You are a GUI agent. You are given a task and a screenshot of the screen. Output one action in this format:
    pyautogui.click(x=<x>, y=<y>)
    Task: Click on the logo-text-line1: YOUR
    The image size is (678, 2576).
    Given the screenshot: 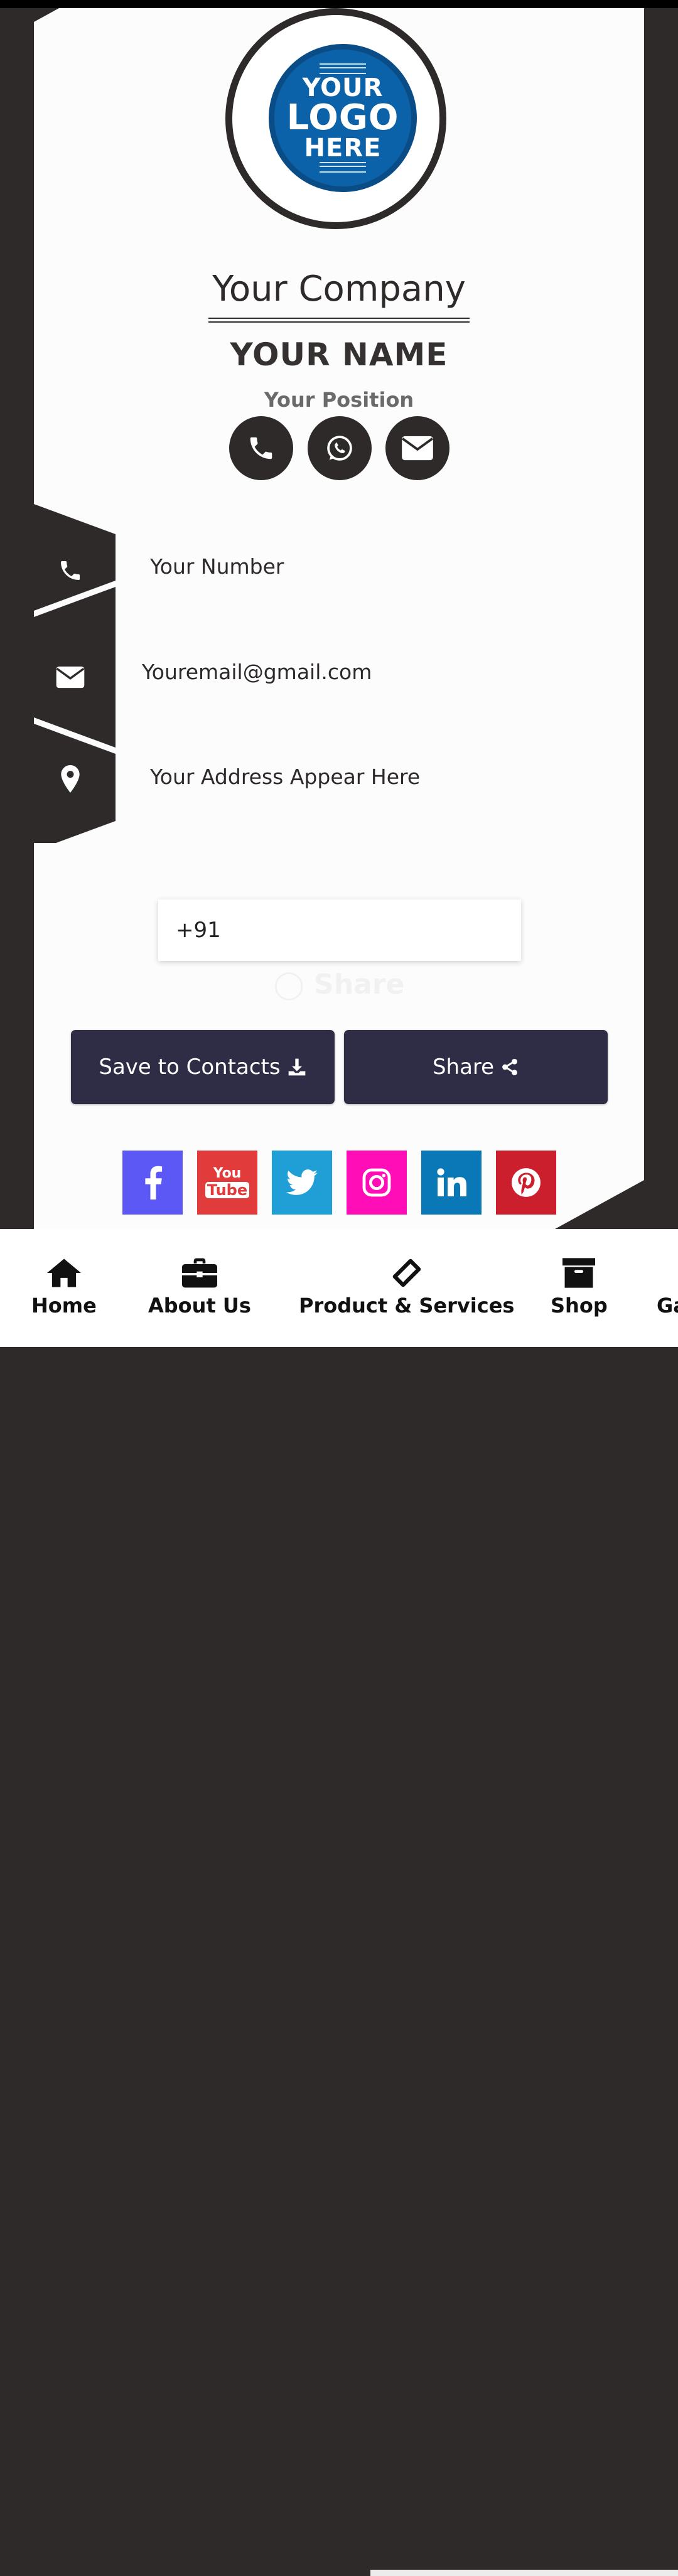 What is the action you would take?
    pyautogui.click(x=343, y=88)
    